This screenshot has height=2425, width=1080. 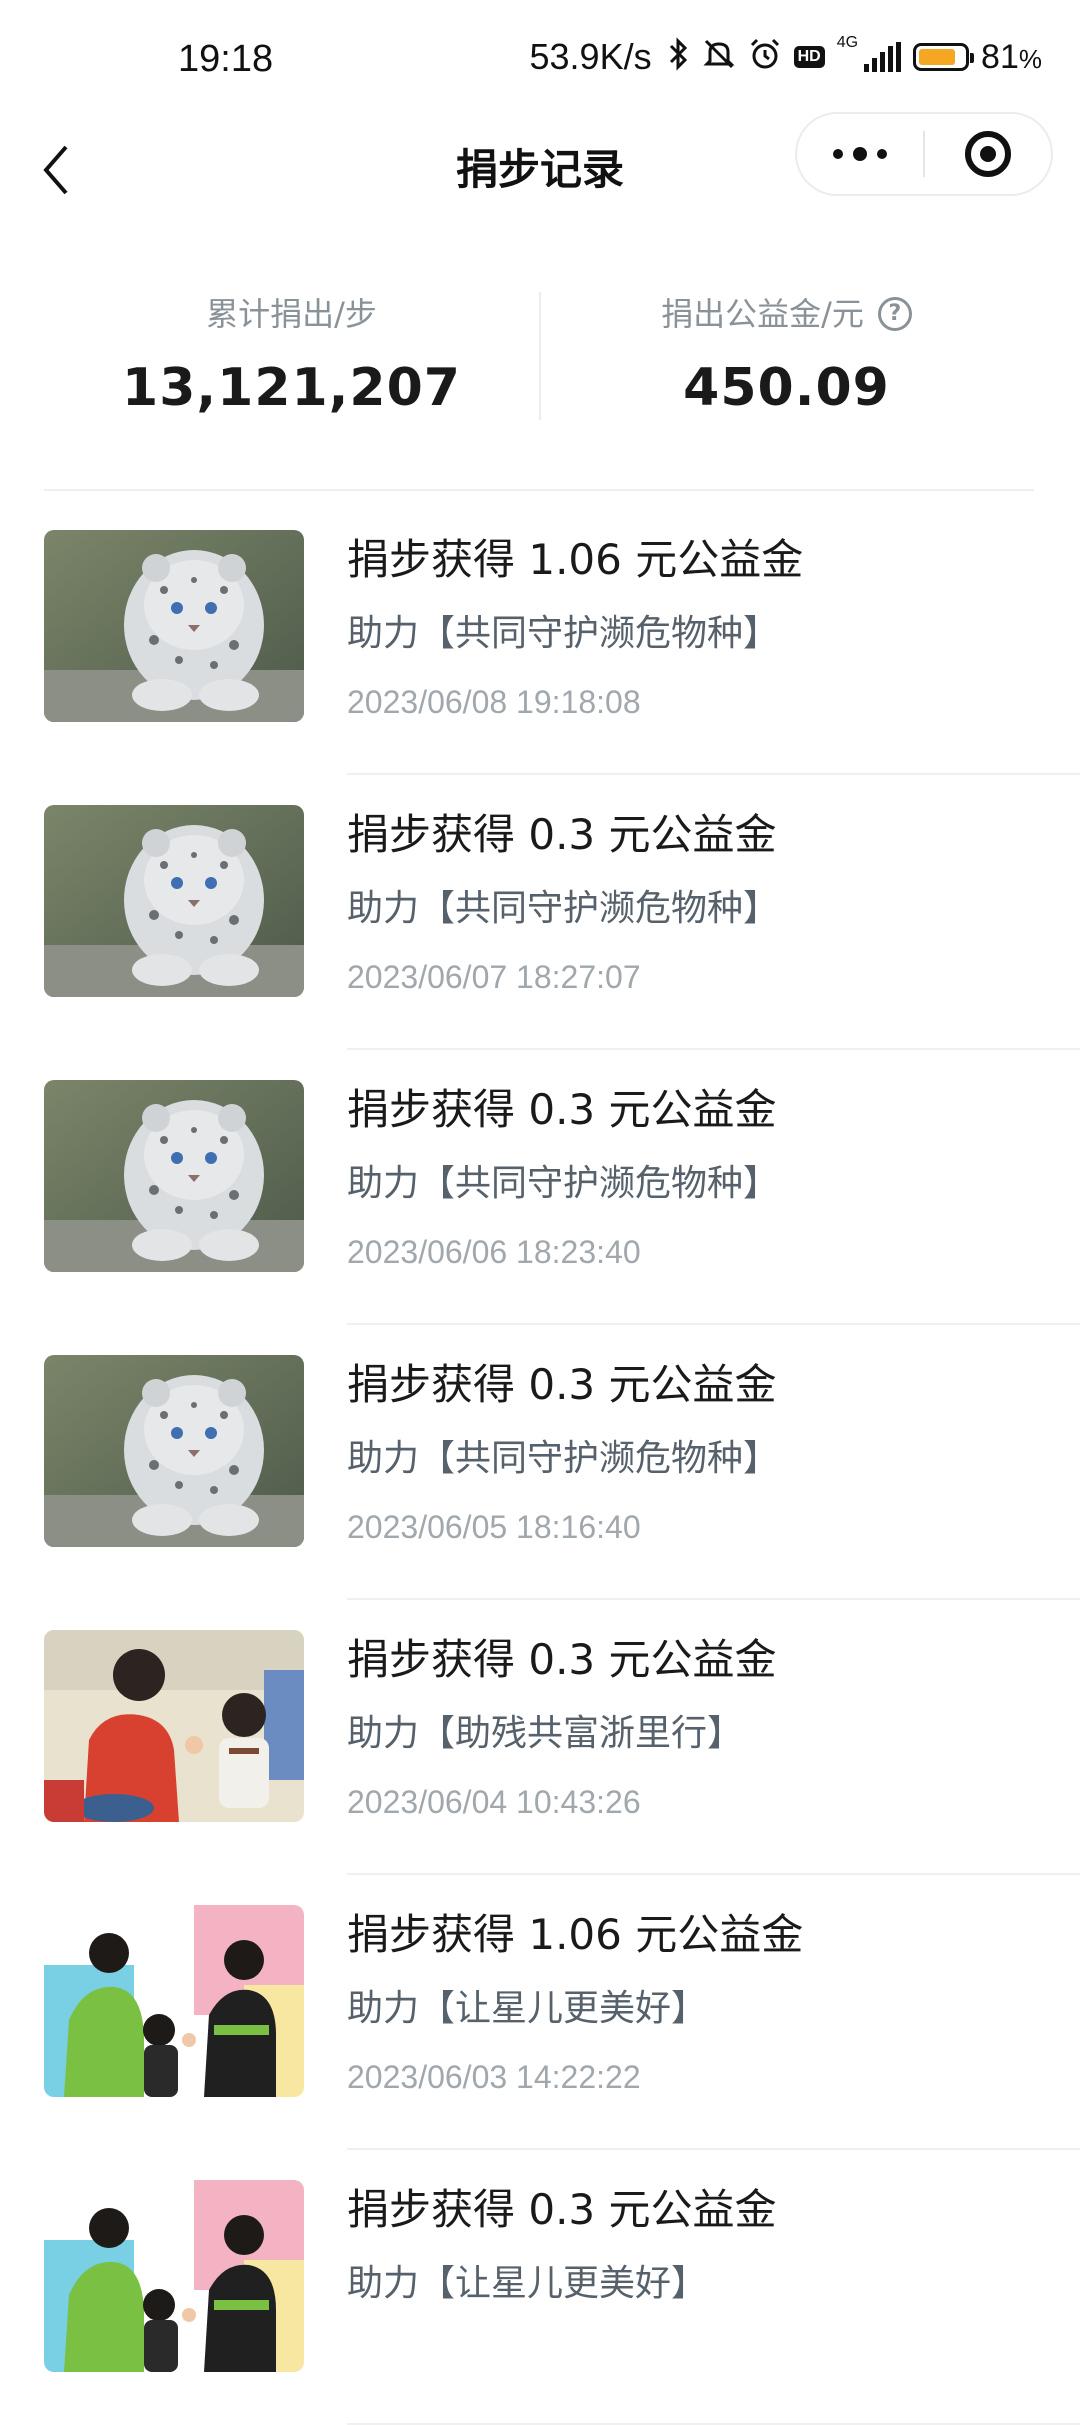 What do you see at coordinates (883, 57) in the screenshot?
I see `signal-icon` at bounding box center [883, 57].